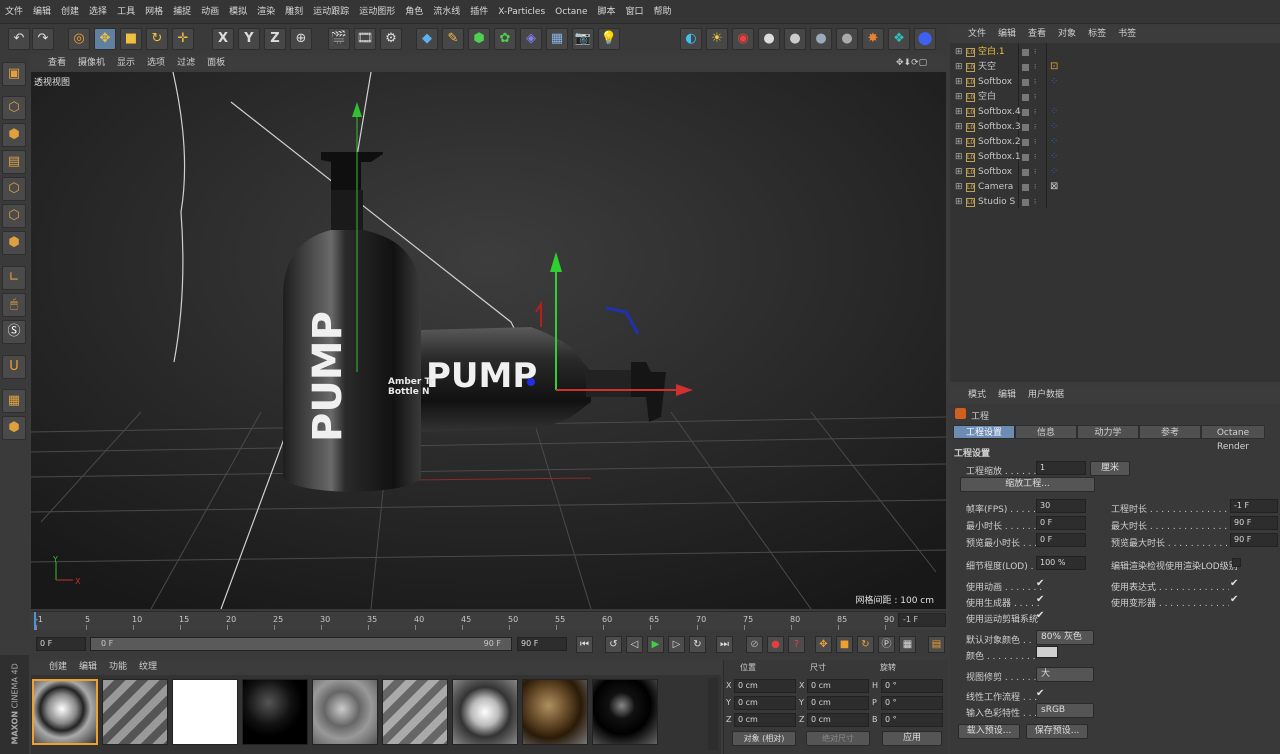  Describe the element at coordinates (1046, 432) in the screenshot. I see `attr-tab-1: 信息` at that location.